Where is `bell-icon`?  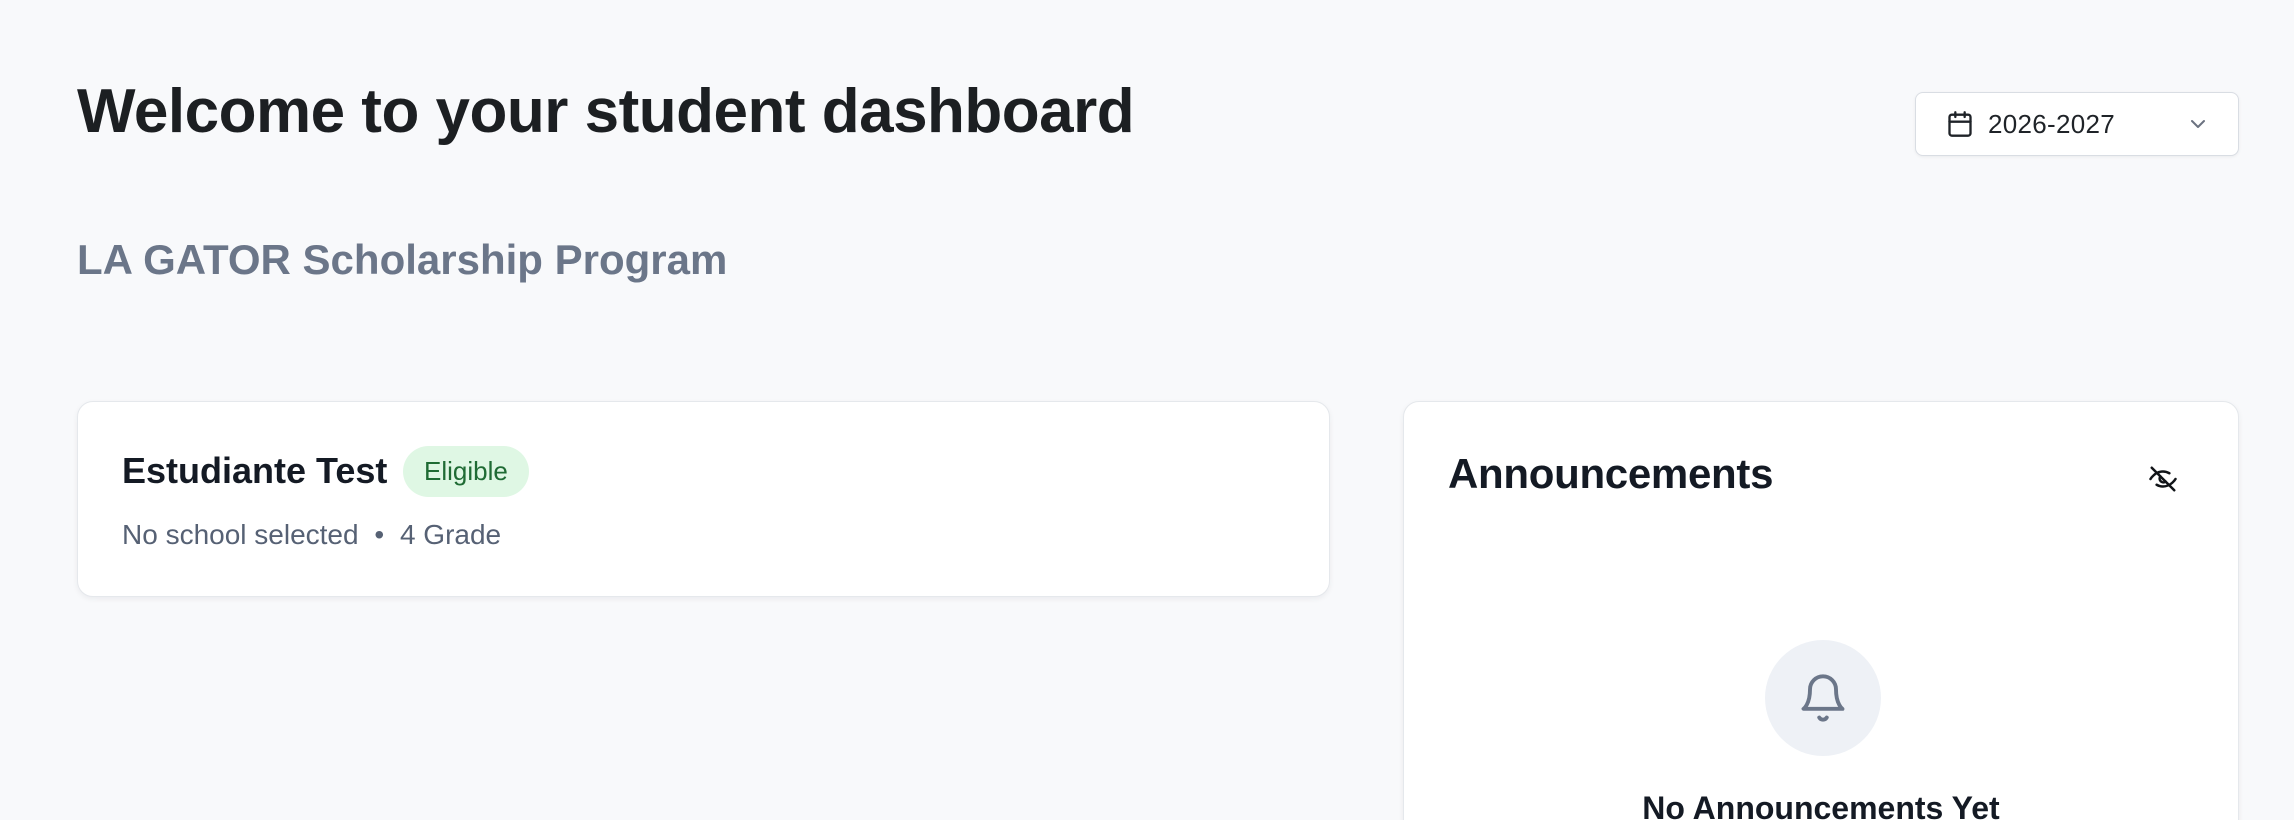
bell-icon is located at coordinates (1823, 698).